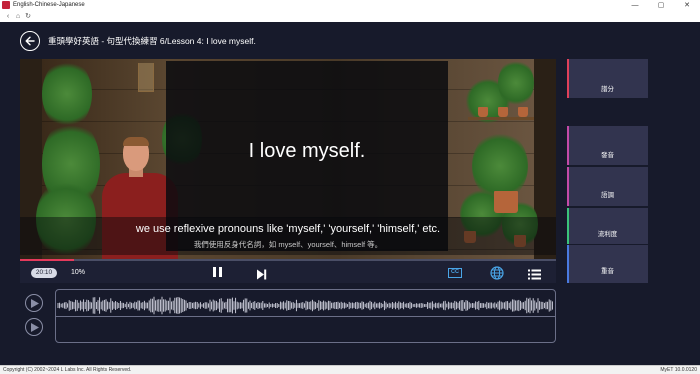 The width and height of the screenshot is (700, 374). Describe the element at coordinates (635, 5) in the screenshot. I see `minimize-button: —` at that location.